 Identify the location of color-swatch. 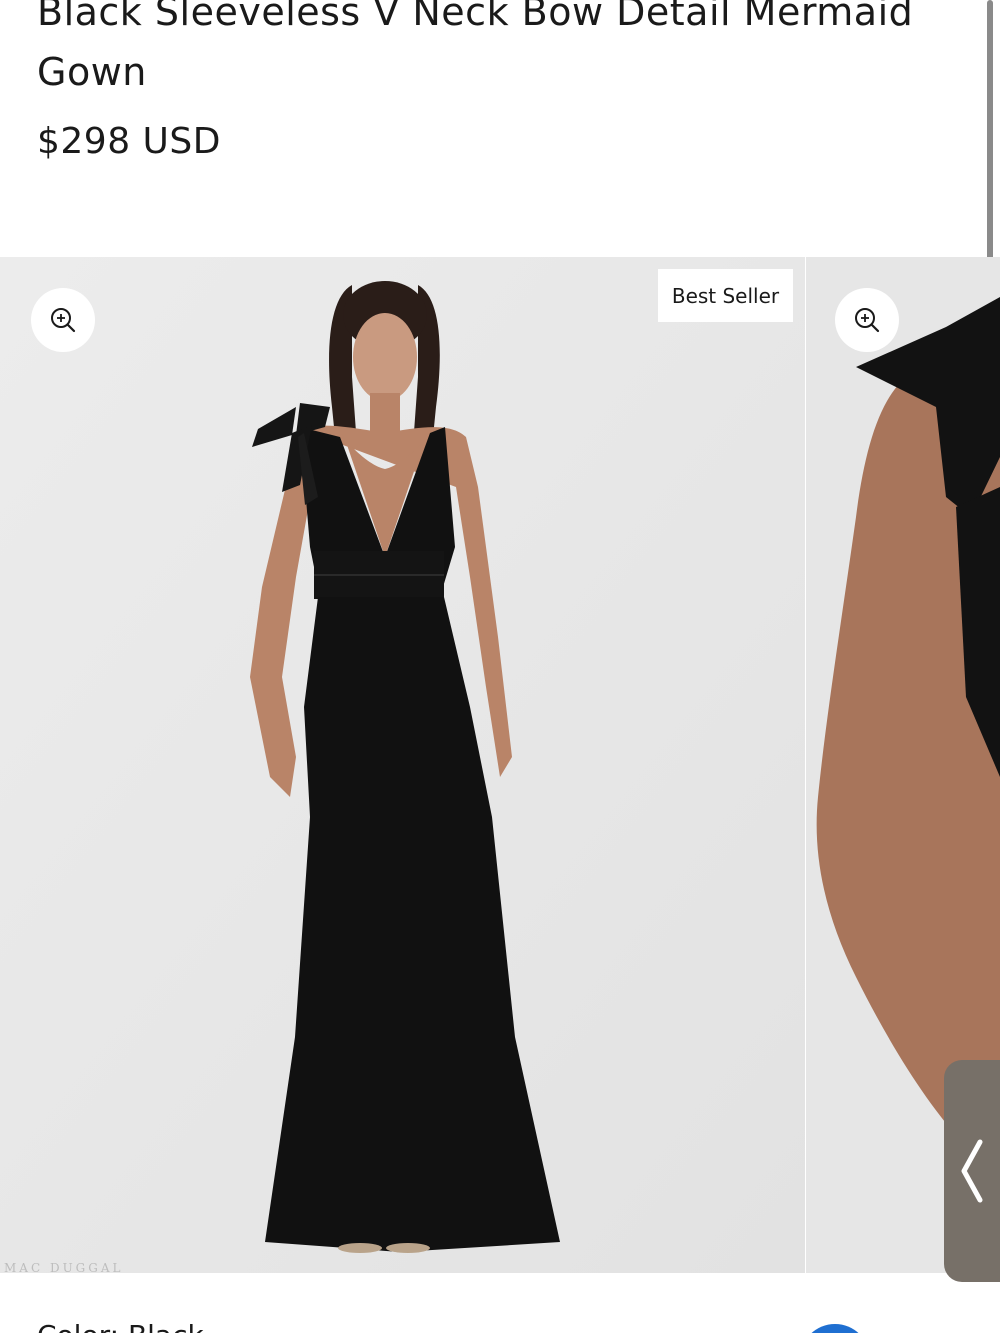
(835, 1328).